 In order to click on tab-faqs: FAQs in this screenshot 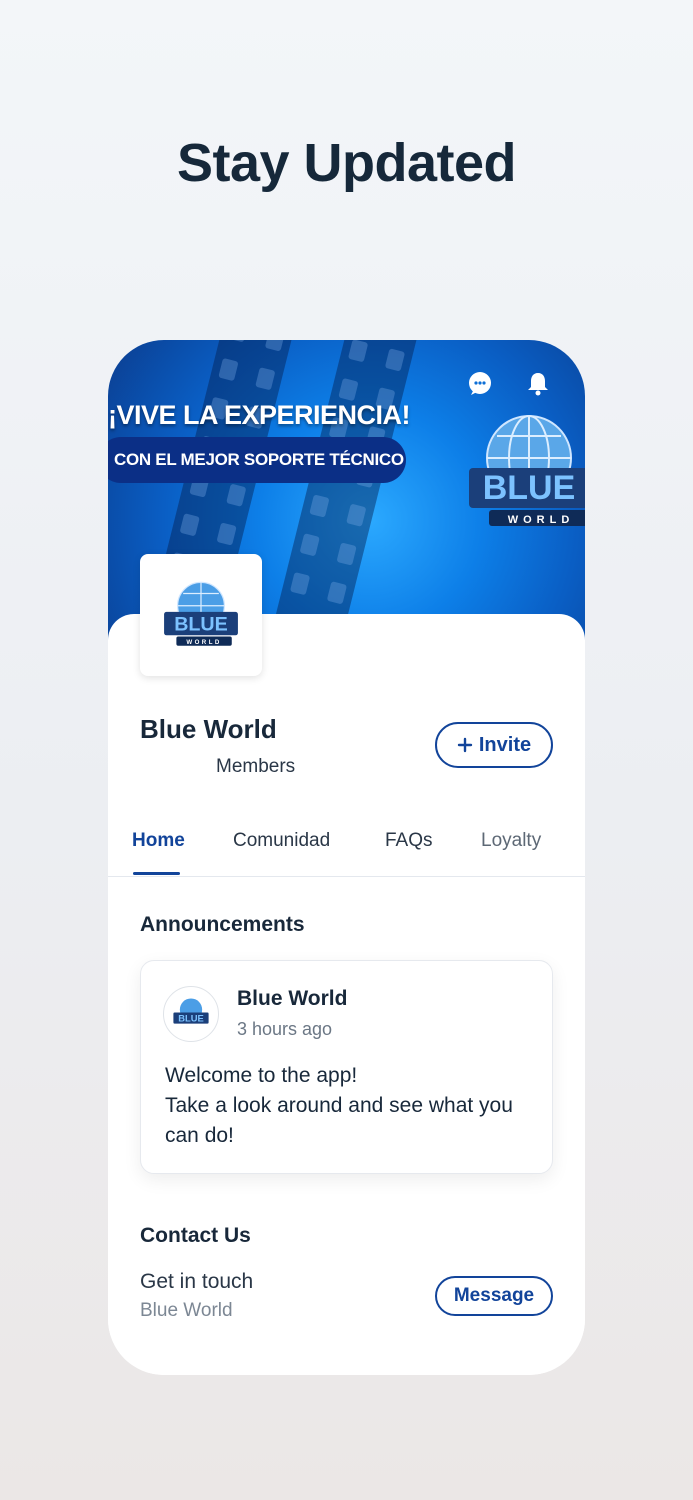, I will do `click(409, 841)`.